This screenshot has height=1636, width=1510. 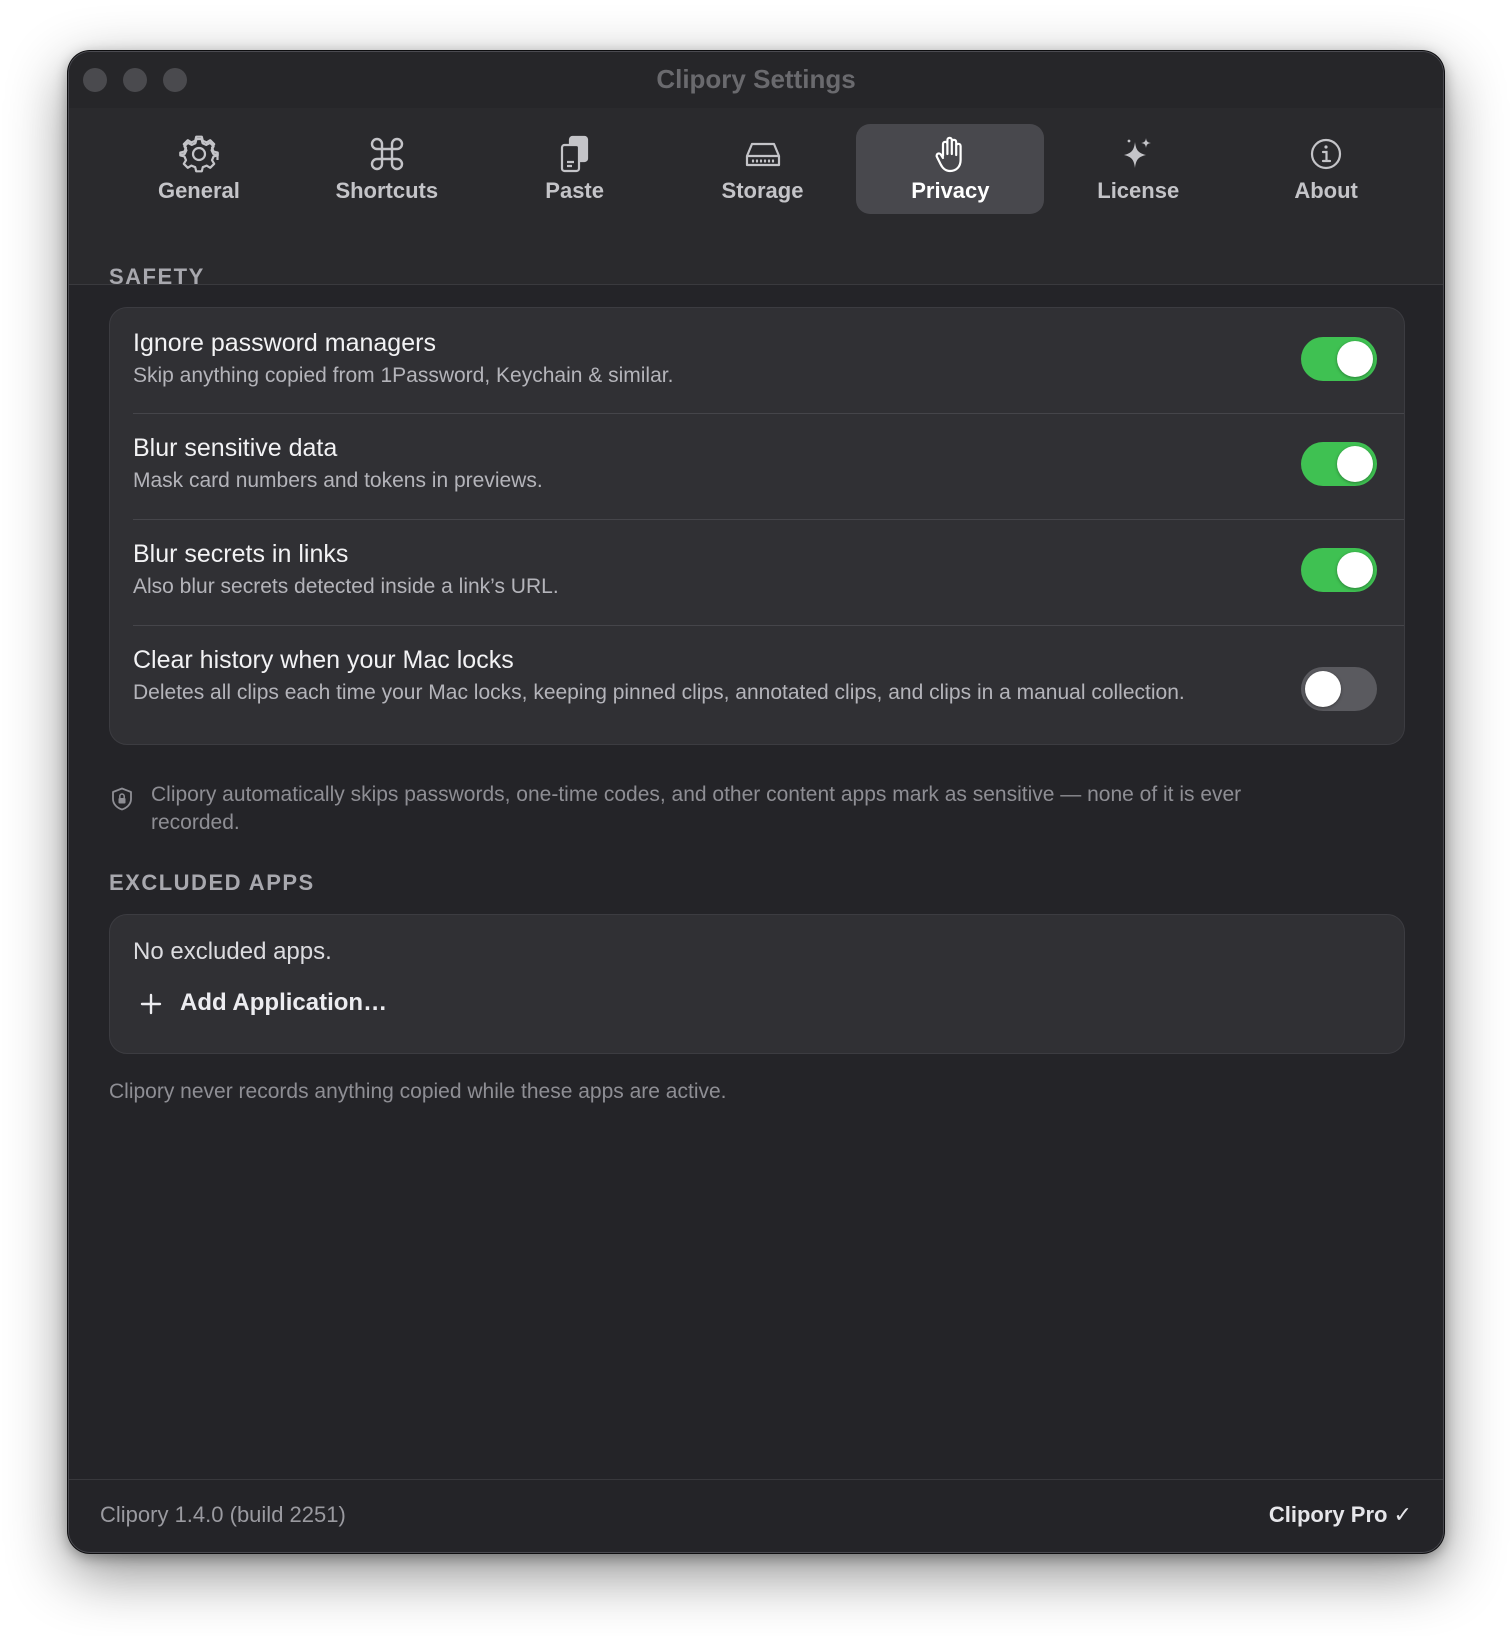 I want to click on tab-about: About, so click(x=1326, y=169).